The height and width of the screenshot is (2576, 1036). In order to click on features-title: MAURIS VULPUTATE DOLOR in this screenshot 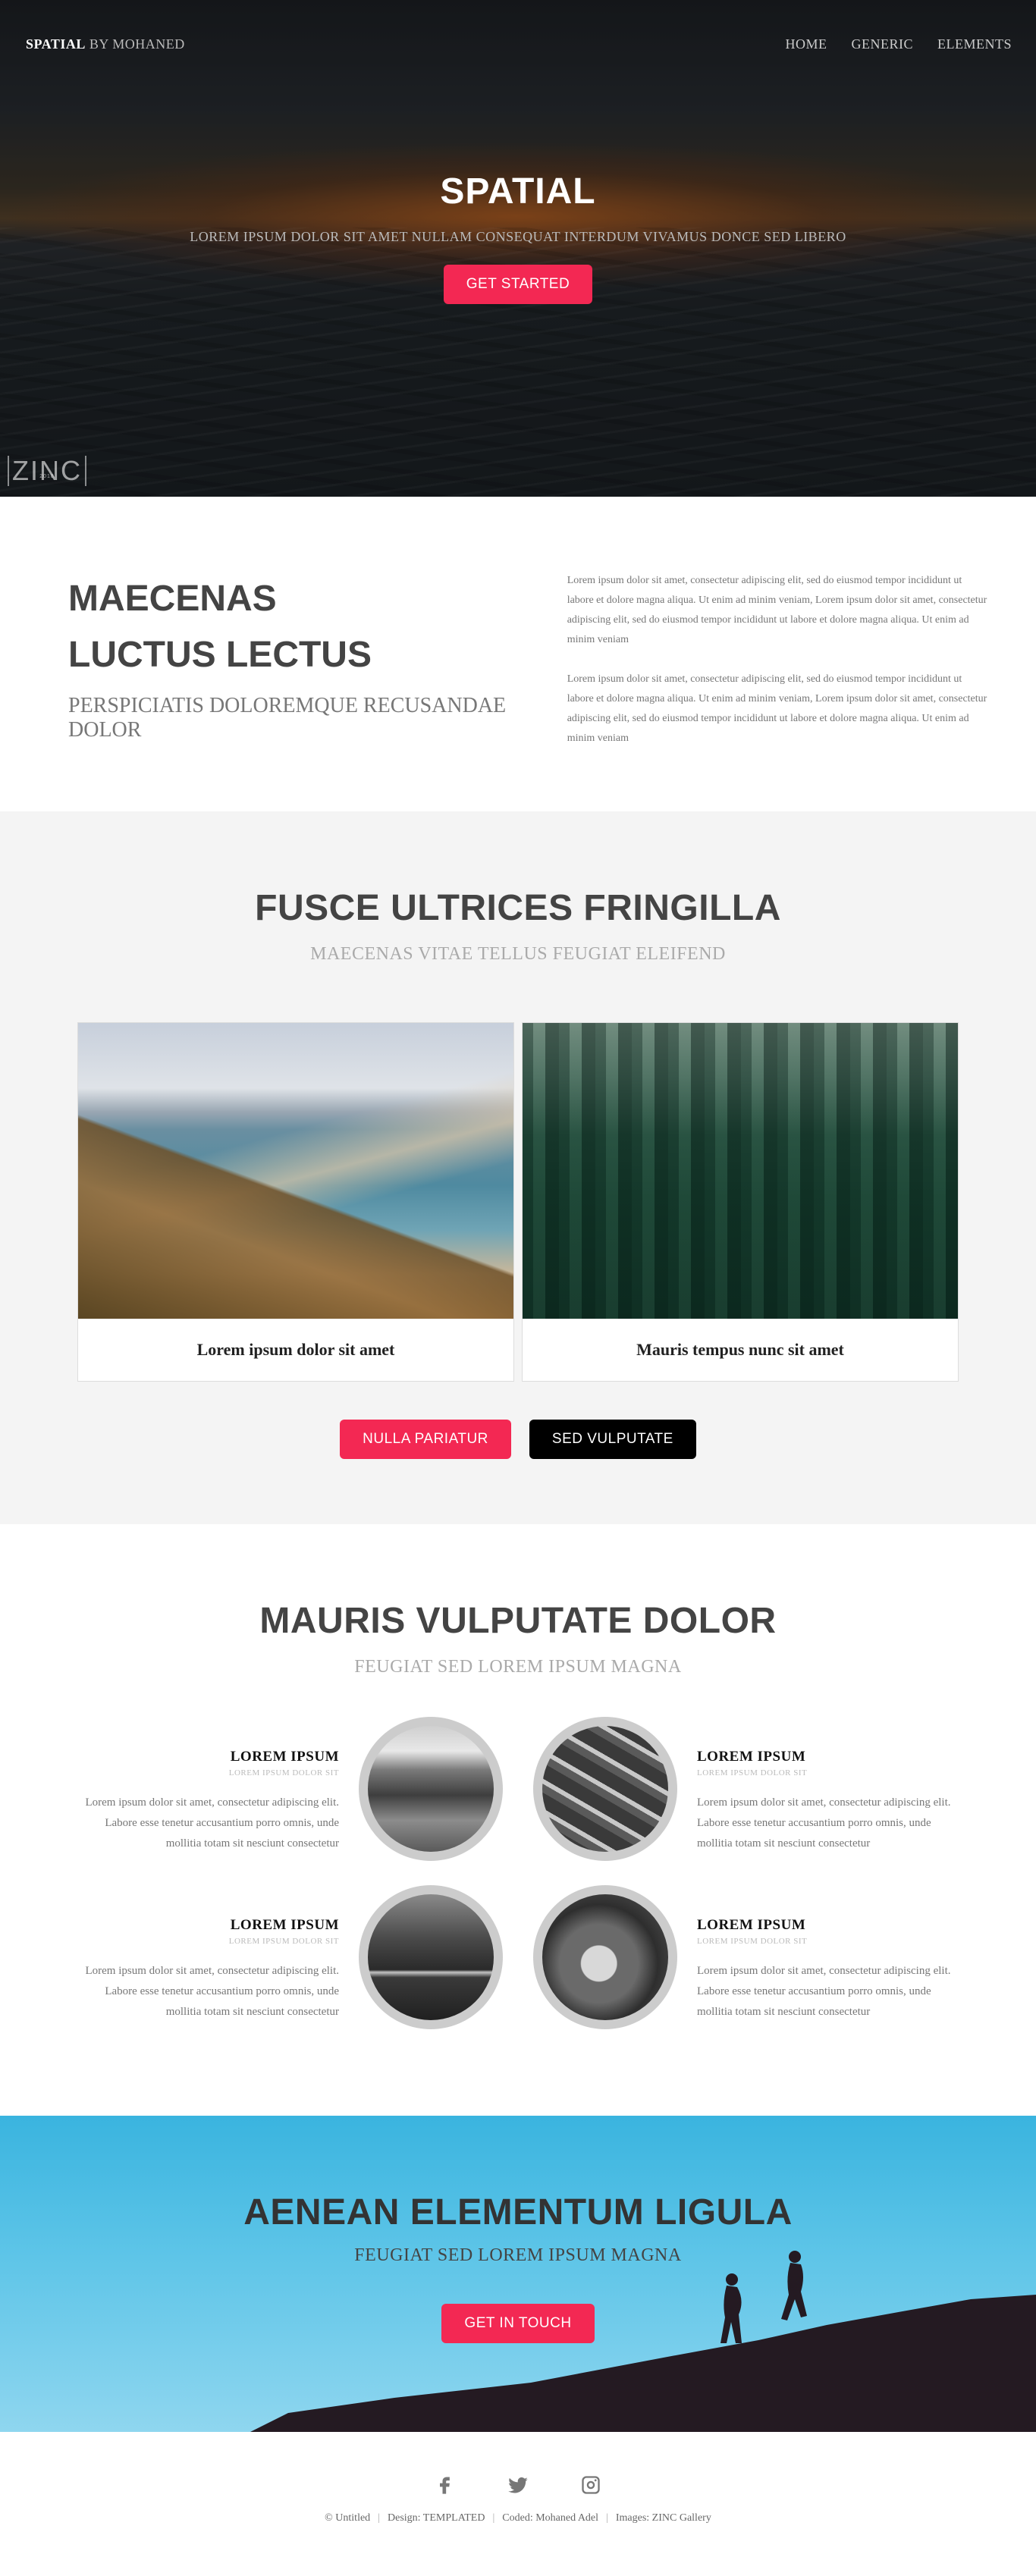, I will do `click(518, 1621)`.